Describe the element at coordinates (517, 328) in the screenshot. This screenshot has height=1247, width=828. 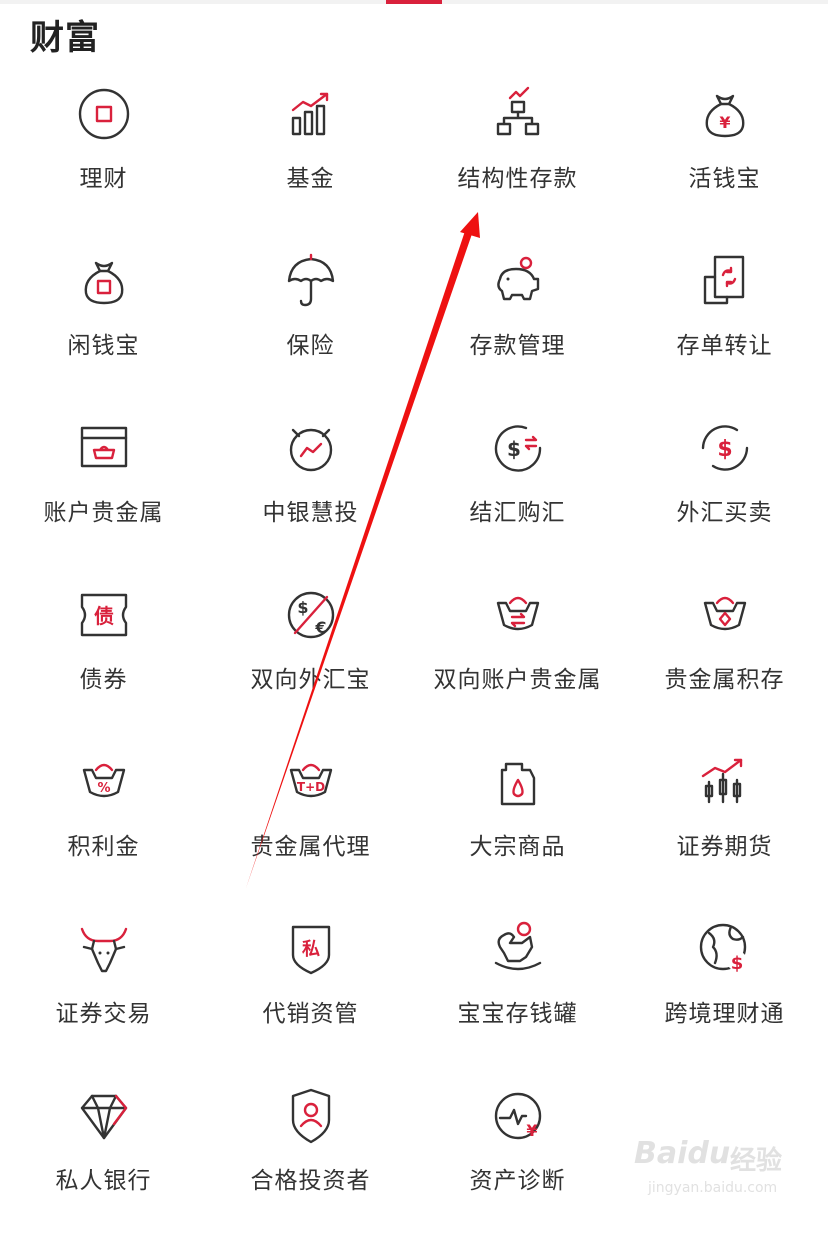
I see `grid-item: 存款管理` at that location.